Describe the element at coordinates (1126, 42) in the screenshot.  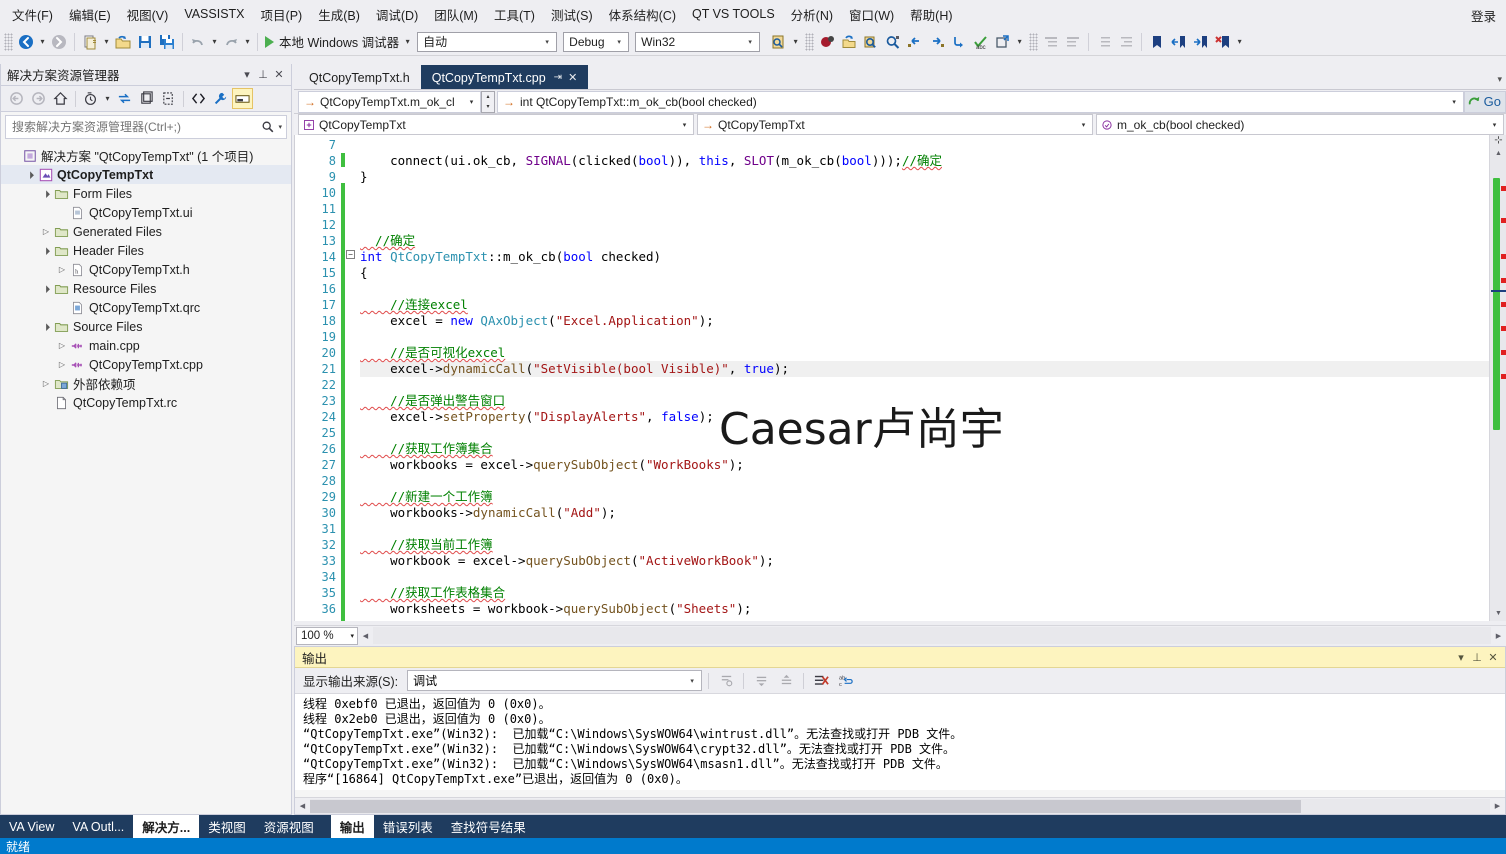
I see `increase-indent-icon` at that location.